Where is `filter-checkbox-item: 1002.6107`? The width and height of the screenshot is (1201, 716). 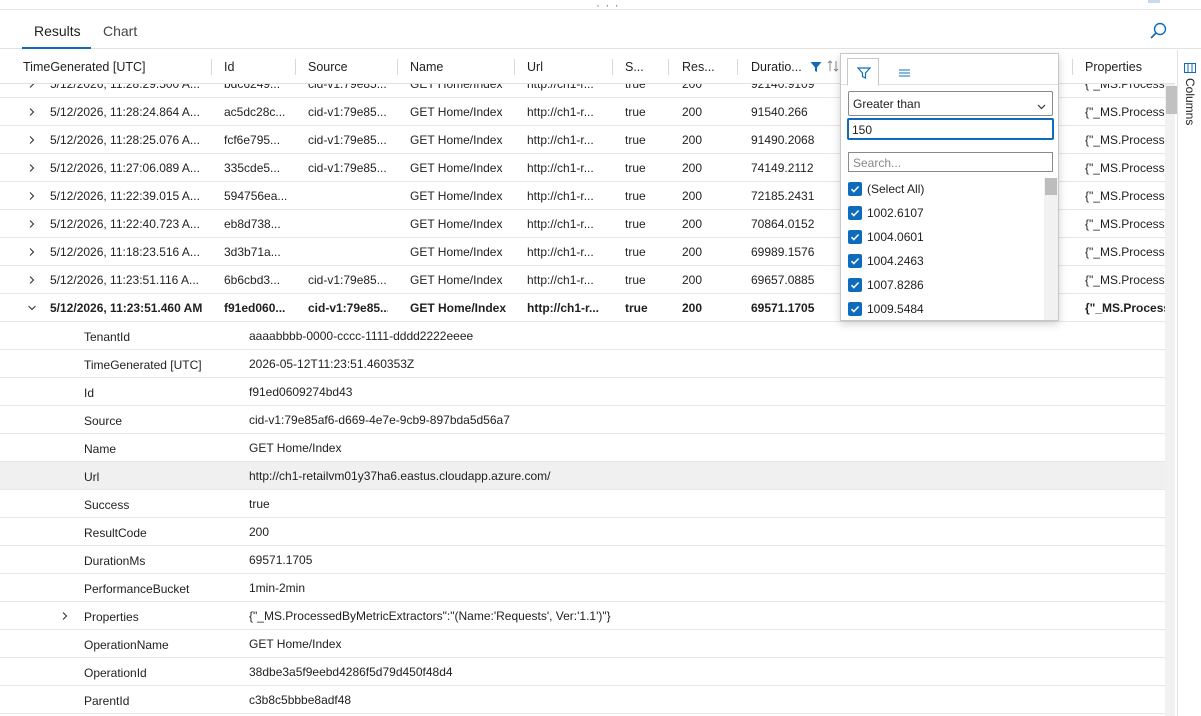
filter-checkbox-item: 1002.6107 is located at coordinates (946, 214).